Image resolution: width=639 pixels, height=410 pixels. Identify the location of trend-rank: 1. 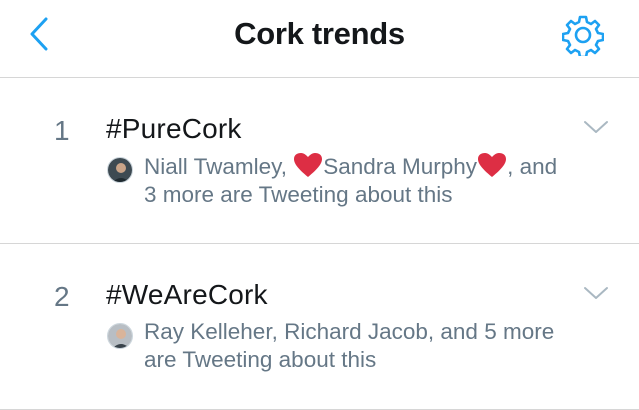
(62, 130).